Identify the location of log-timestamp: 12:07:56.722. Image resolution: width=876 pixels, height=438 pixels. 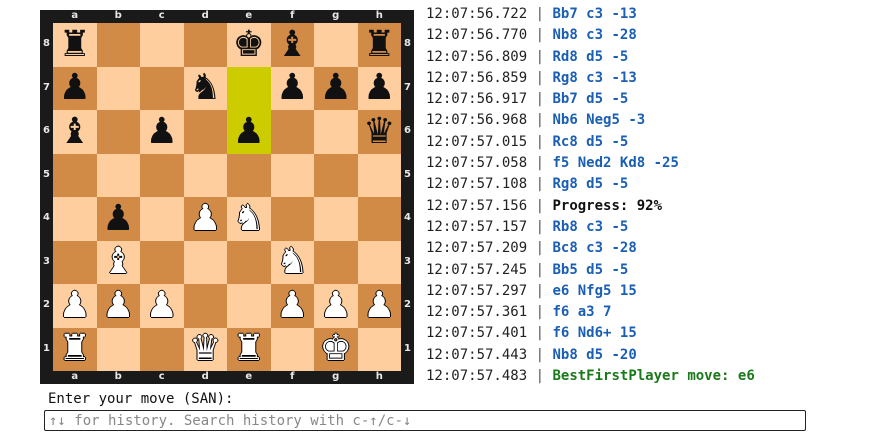
(477, 14).